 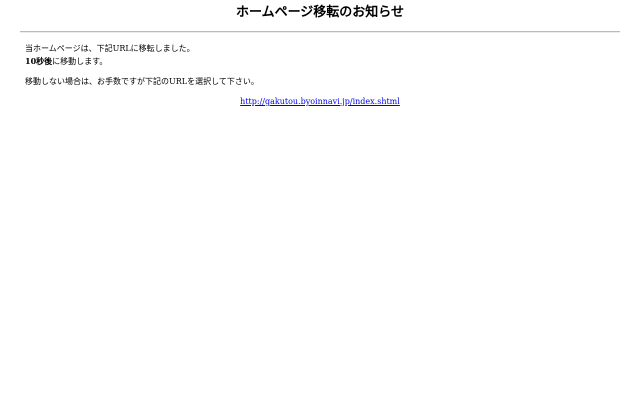 What do you see at coordinates (80, 61) in the screenshot?
I see `notice-line-2-rest: に移動します。` at bounding box center [80, 61].